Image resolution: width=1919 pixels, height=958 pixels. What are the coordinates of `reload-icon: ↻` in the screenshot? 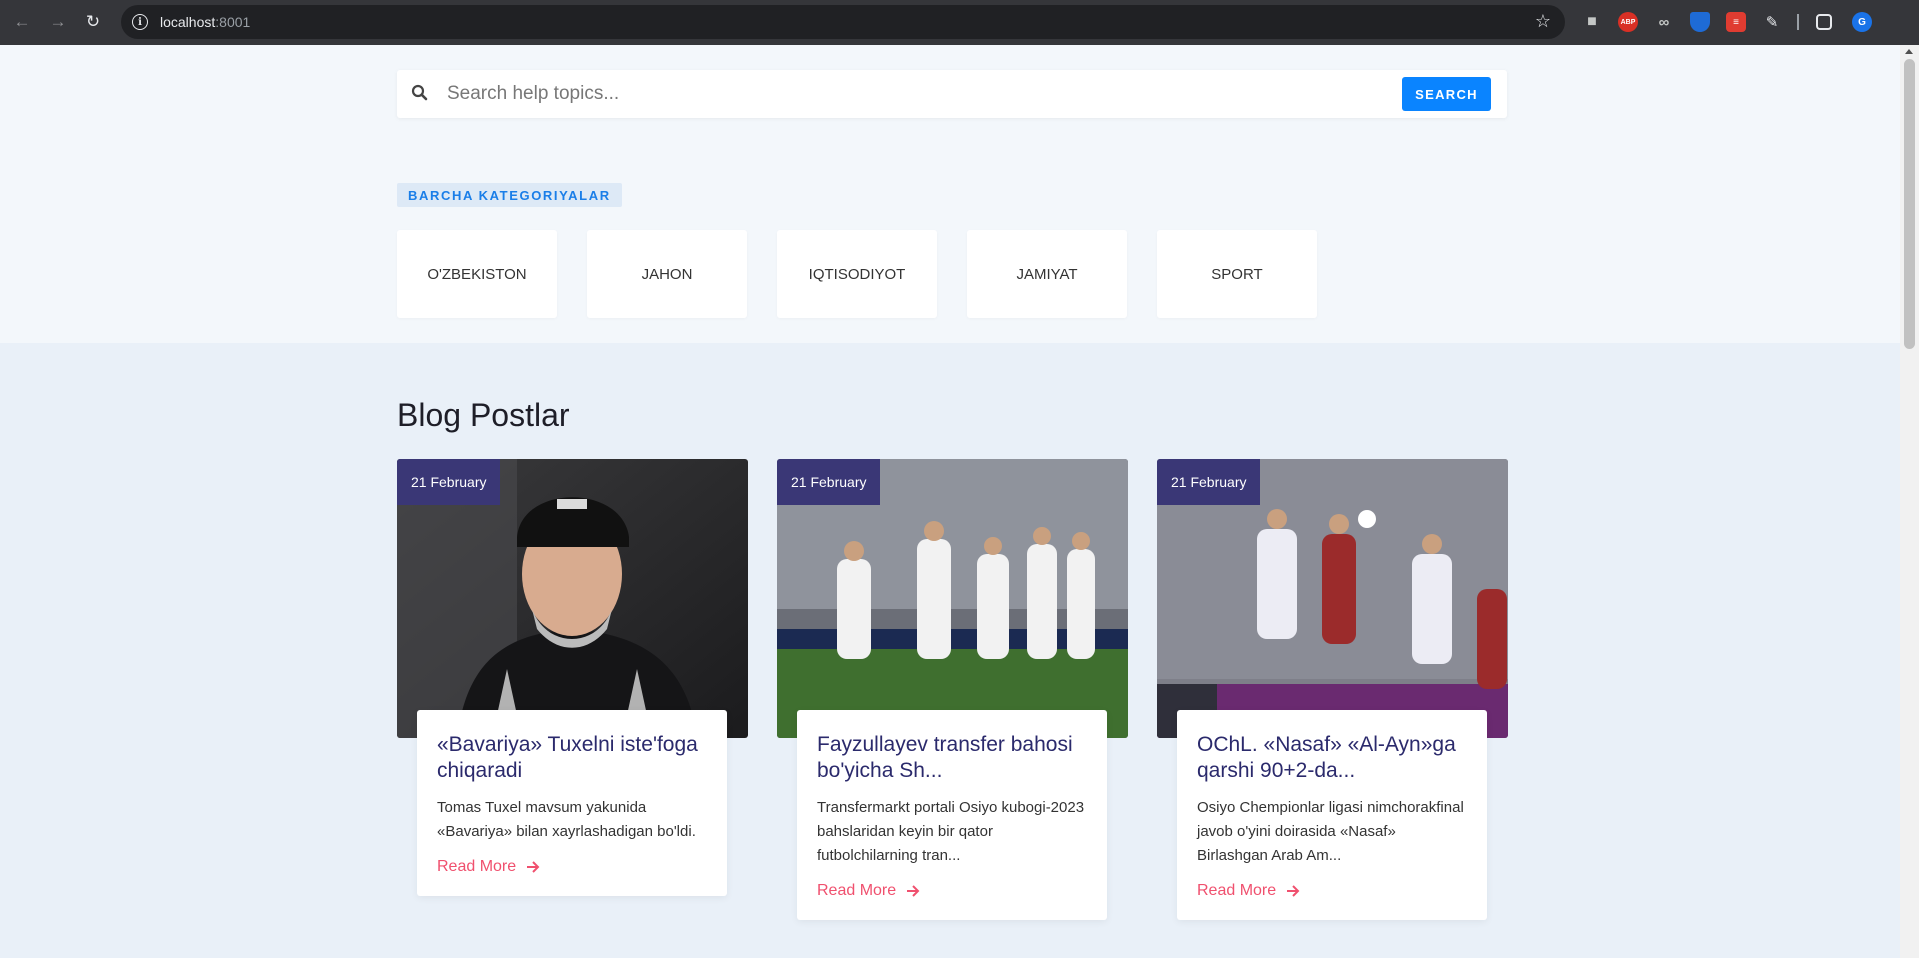 It's located at (93, 22).